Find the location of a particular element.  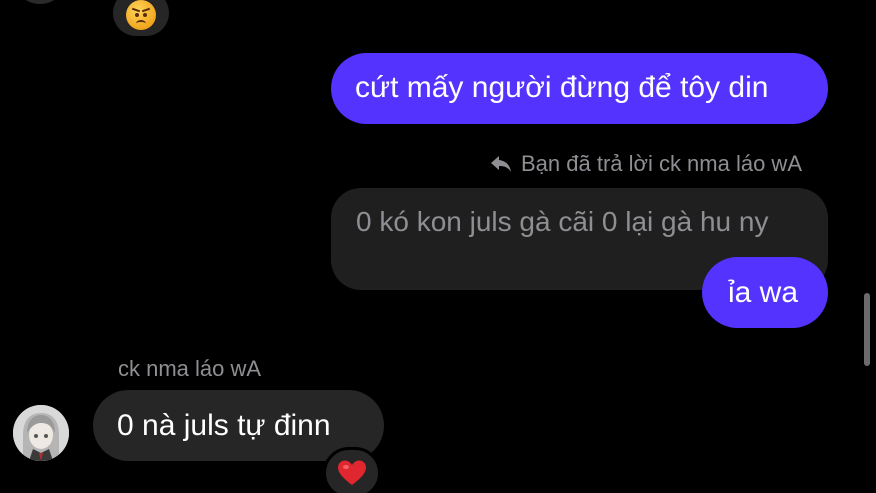

quoted-message-text: 0 kó kon juls gà cãi 0 lại gà hu ny is located at coordinates (562, 221).